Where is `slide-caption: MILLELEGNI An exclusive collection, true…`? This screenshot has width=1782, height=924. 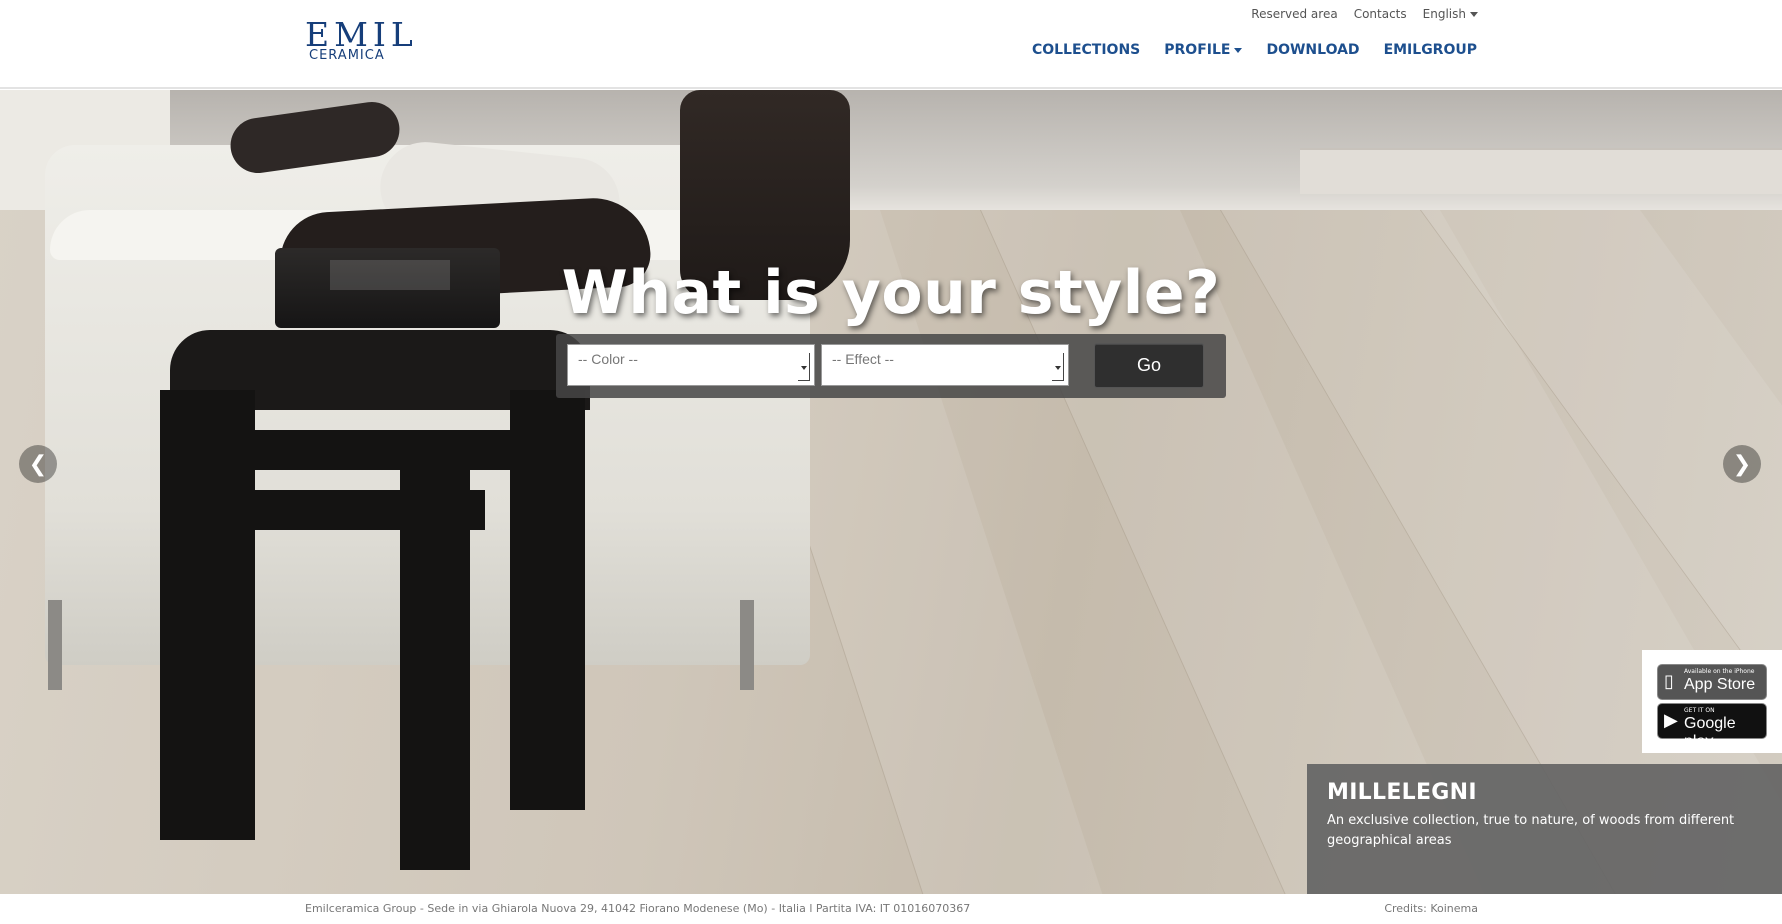
slide-caption: MILLELEGNI An exclusive collection, true… is located at coordinates (1544, 829).